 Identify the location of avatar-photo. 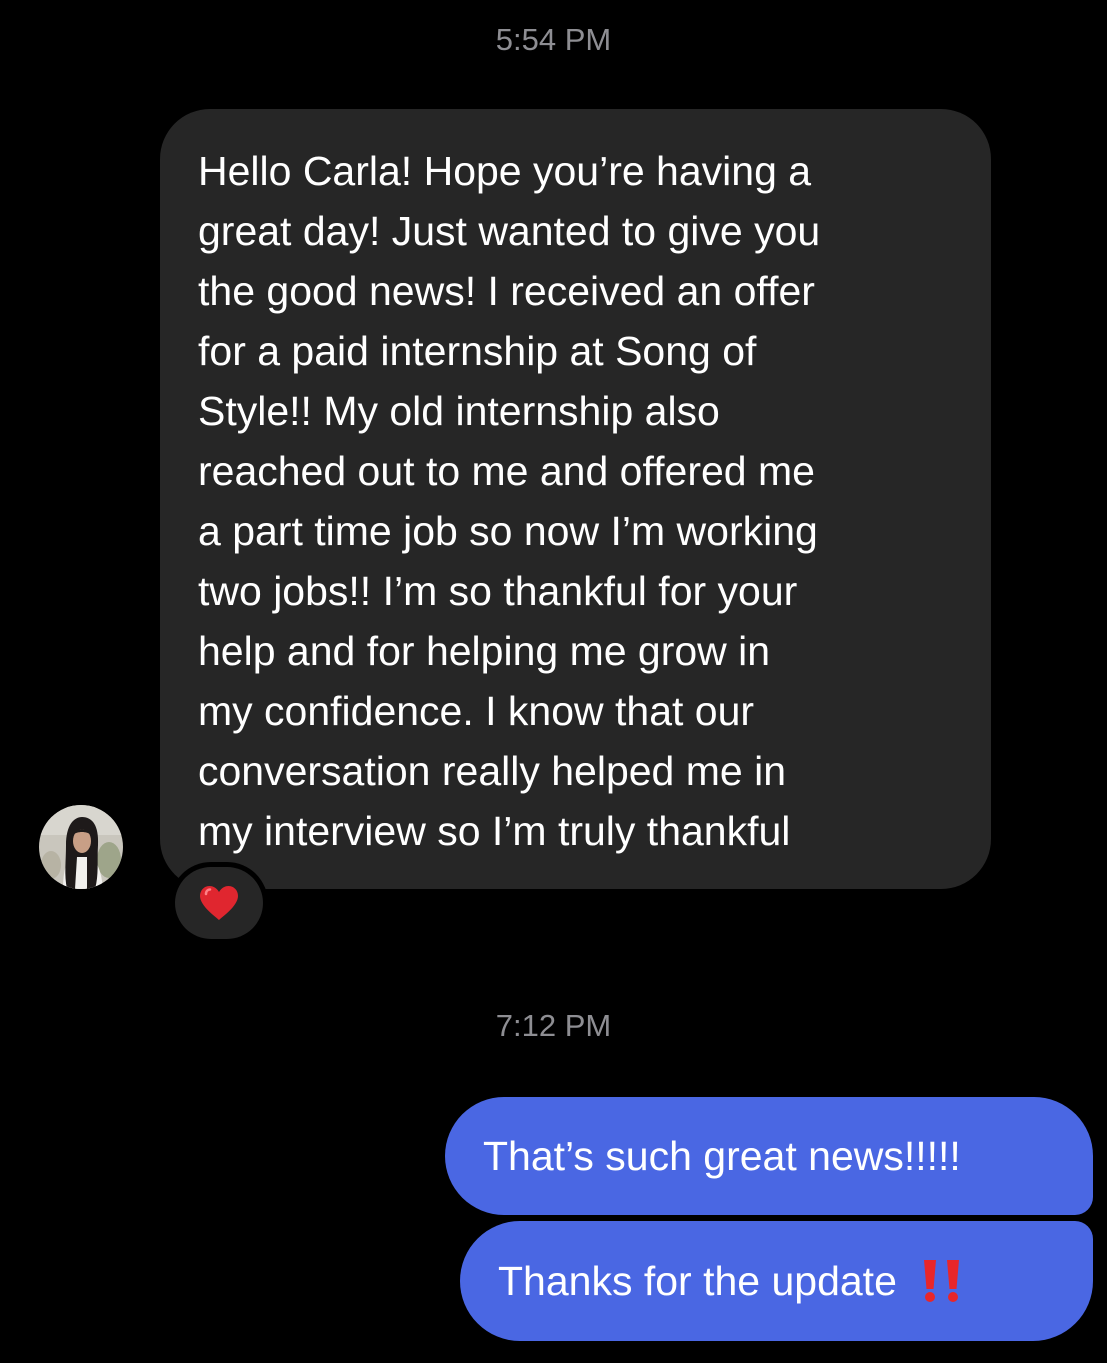
(81, 847).